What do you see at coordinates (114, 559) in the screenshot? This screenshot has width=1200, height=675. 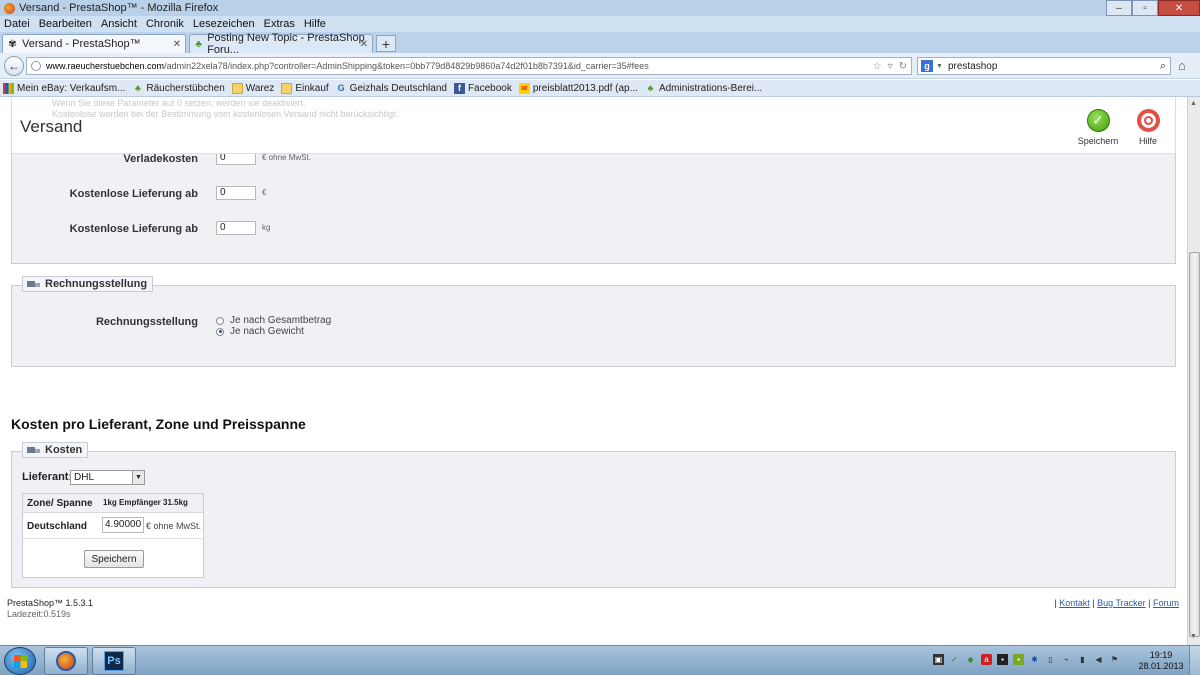 I see `save-costs-button: Speichern` at bounding box center [114, 559].